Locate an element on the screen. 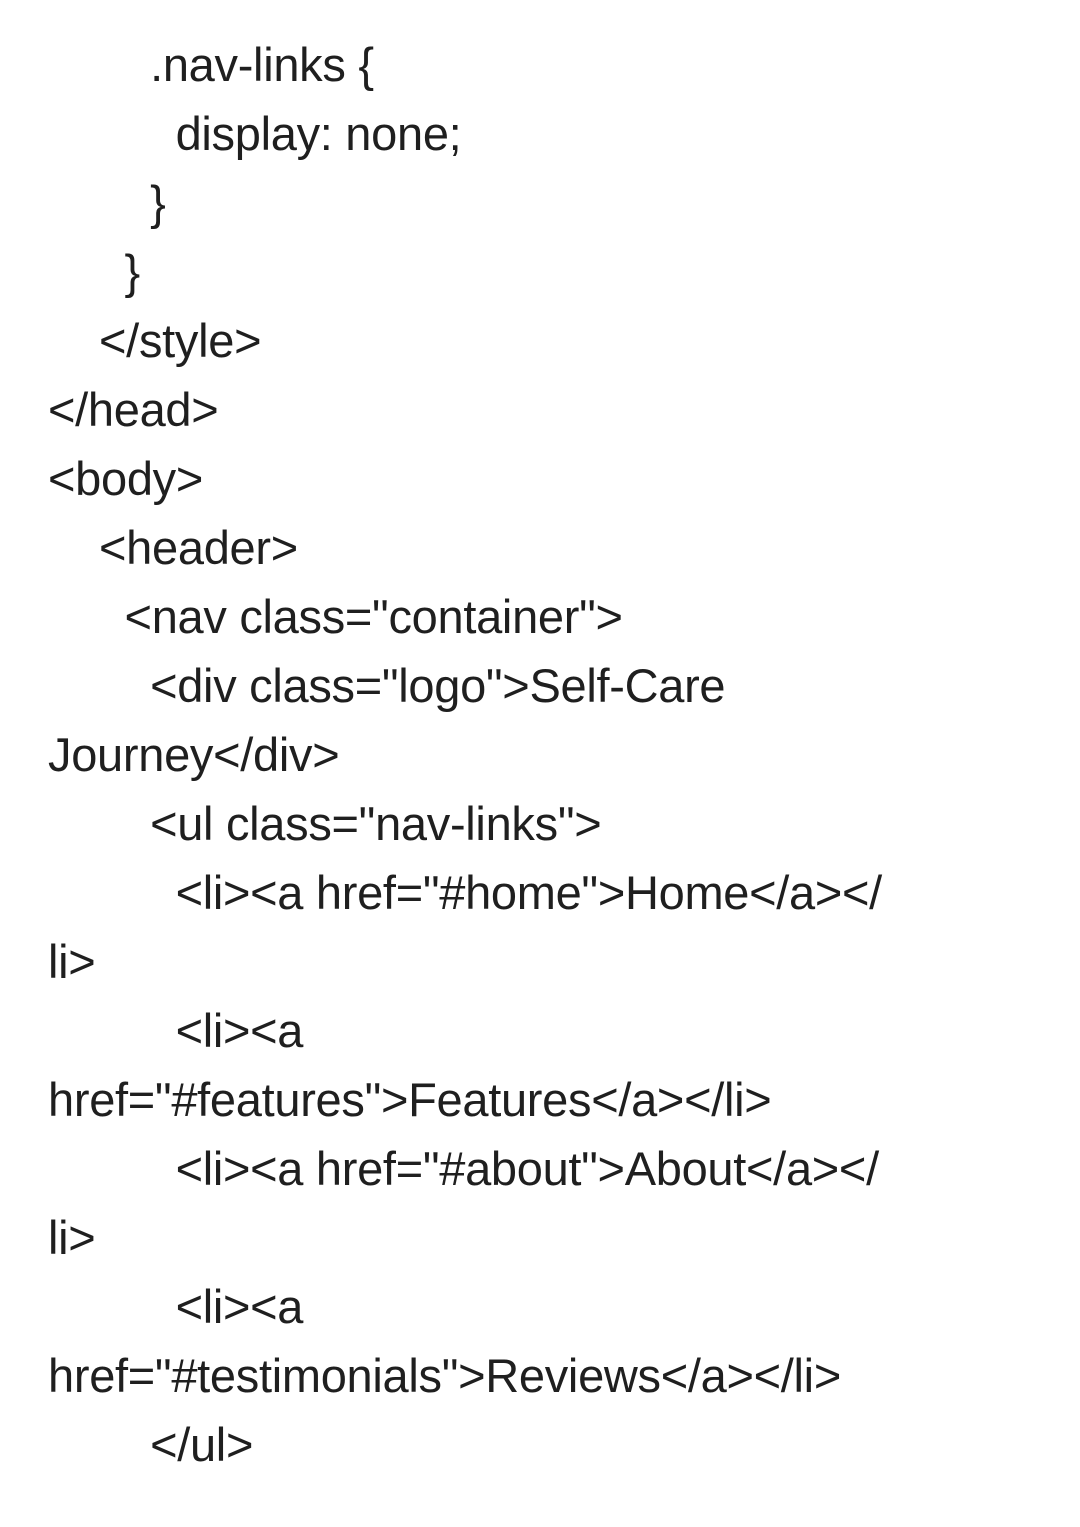  code-line: <li><a href="#about">About</a></ is located at coordinates (464, 1168).